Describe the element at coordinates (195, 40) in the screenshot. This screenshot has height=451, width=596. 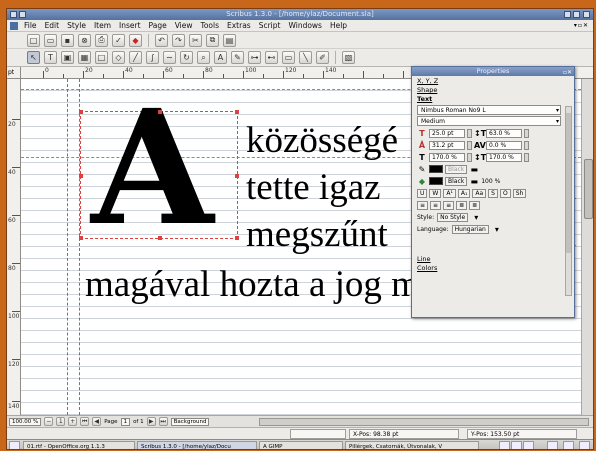
I see `cut-icon: ✂` at that location.